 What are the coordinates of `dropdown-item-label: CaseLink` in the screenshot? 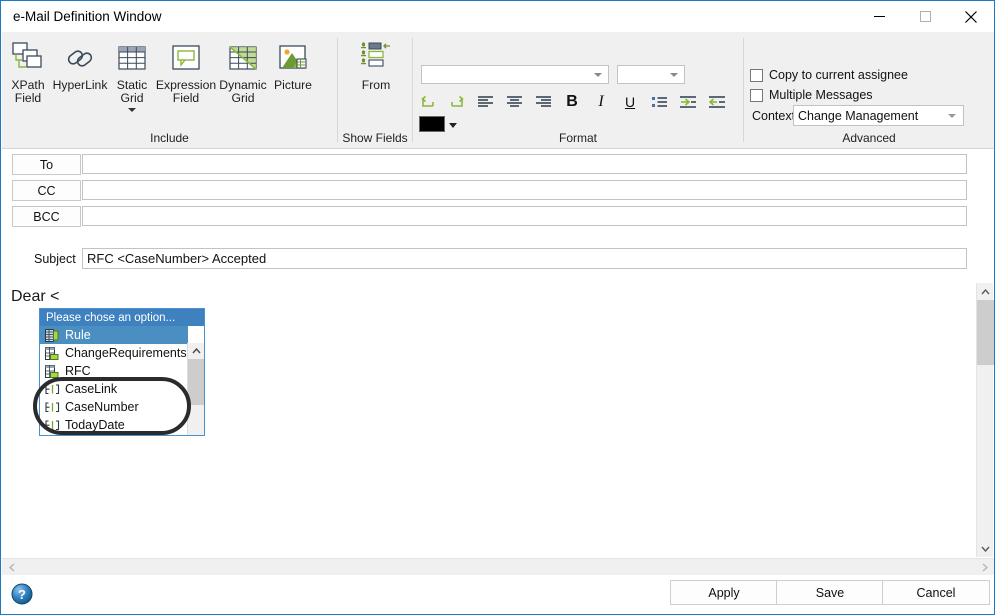 It's located at (91, 389).